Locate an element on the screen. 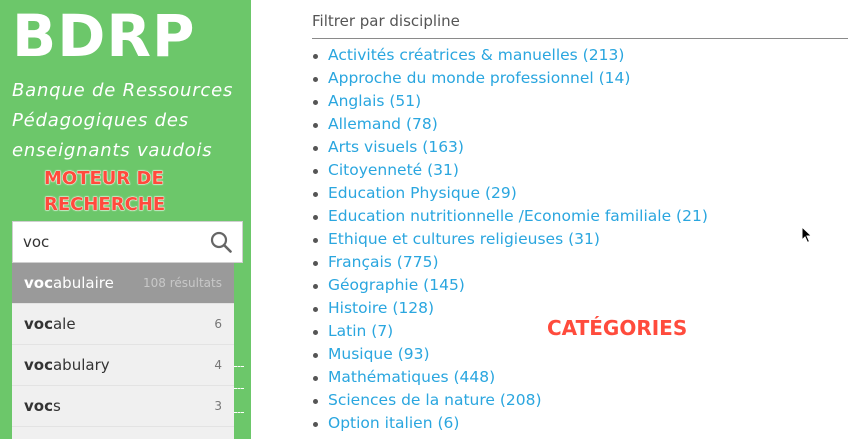  category-item: Géographie (145) is located at coordinates (510, 285).